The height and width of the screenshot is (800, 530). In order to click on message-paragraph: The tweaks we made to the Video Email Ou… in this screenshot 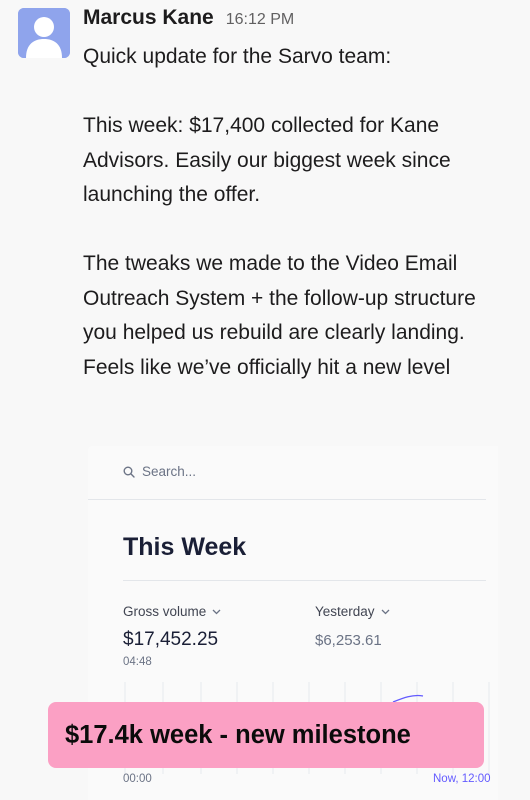, I will do `click(279, 315)`.